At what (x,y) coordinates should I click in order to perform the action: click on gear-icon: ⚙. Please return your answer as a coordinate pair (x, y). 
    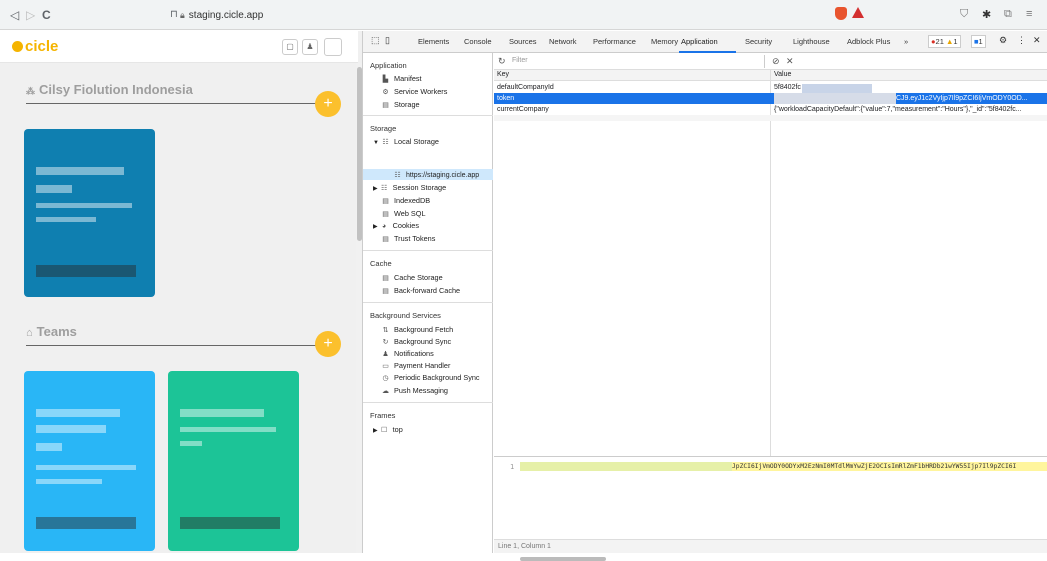
    Looking at the image, I should click on (385, 92).